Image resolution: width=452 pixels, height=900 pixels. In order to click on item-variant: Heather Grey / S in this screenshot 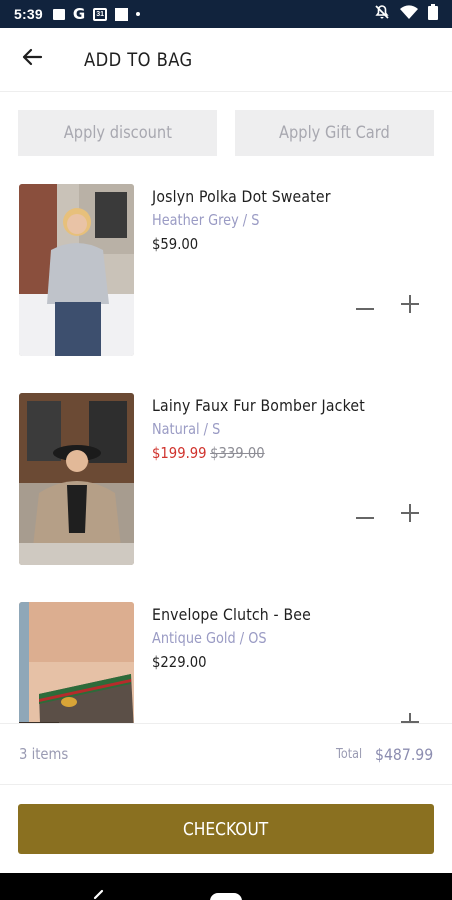, I will do `click(206, 220)`.